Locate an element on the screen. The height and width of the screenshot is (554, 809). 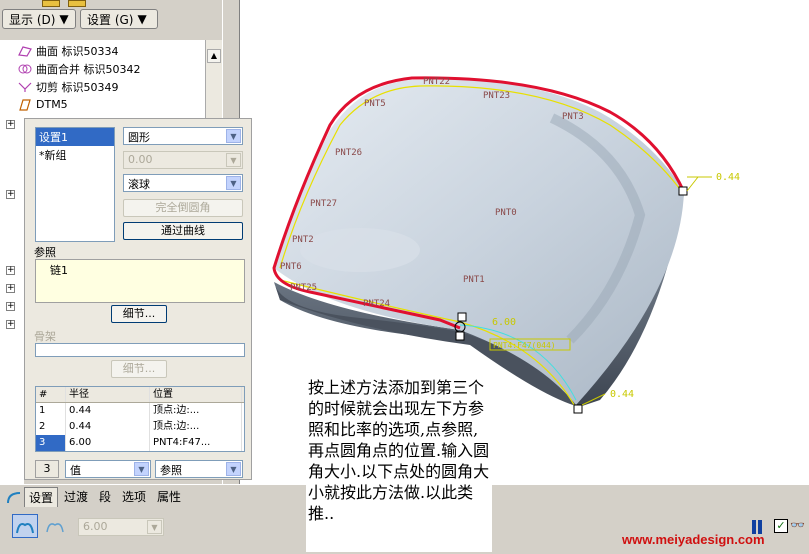
tree-item-label: DTM5 is located at coordinates (52, 104).